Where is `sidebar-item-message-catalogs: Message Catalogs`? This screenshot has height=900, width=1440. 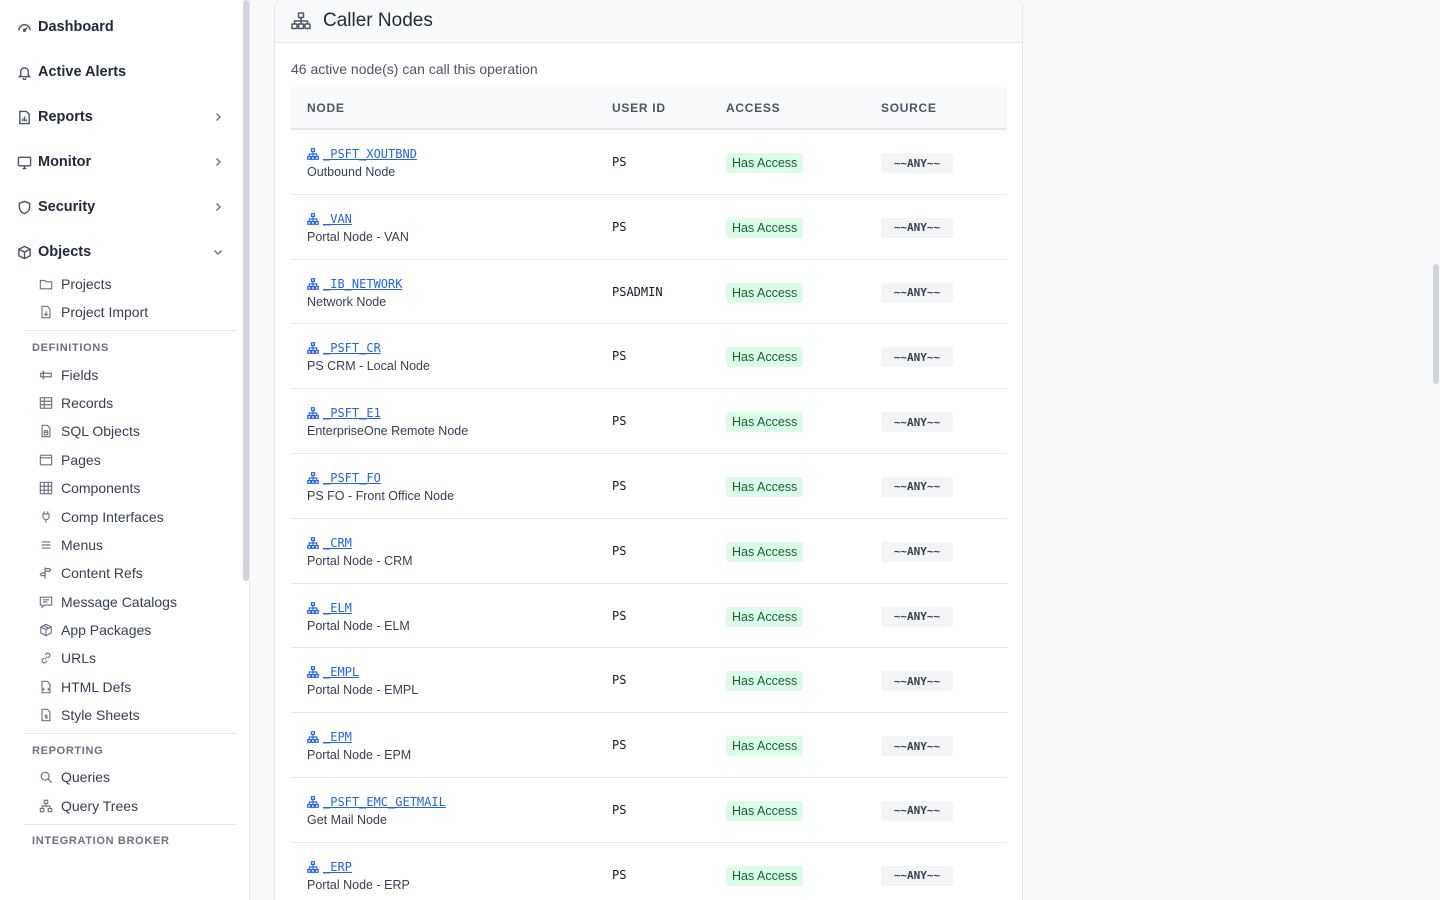
sidebar-item-message-catalogs: Message Catalogs is located at coordinates (136, 602).